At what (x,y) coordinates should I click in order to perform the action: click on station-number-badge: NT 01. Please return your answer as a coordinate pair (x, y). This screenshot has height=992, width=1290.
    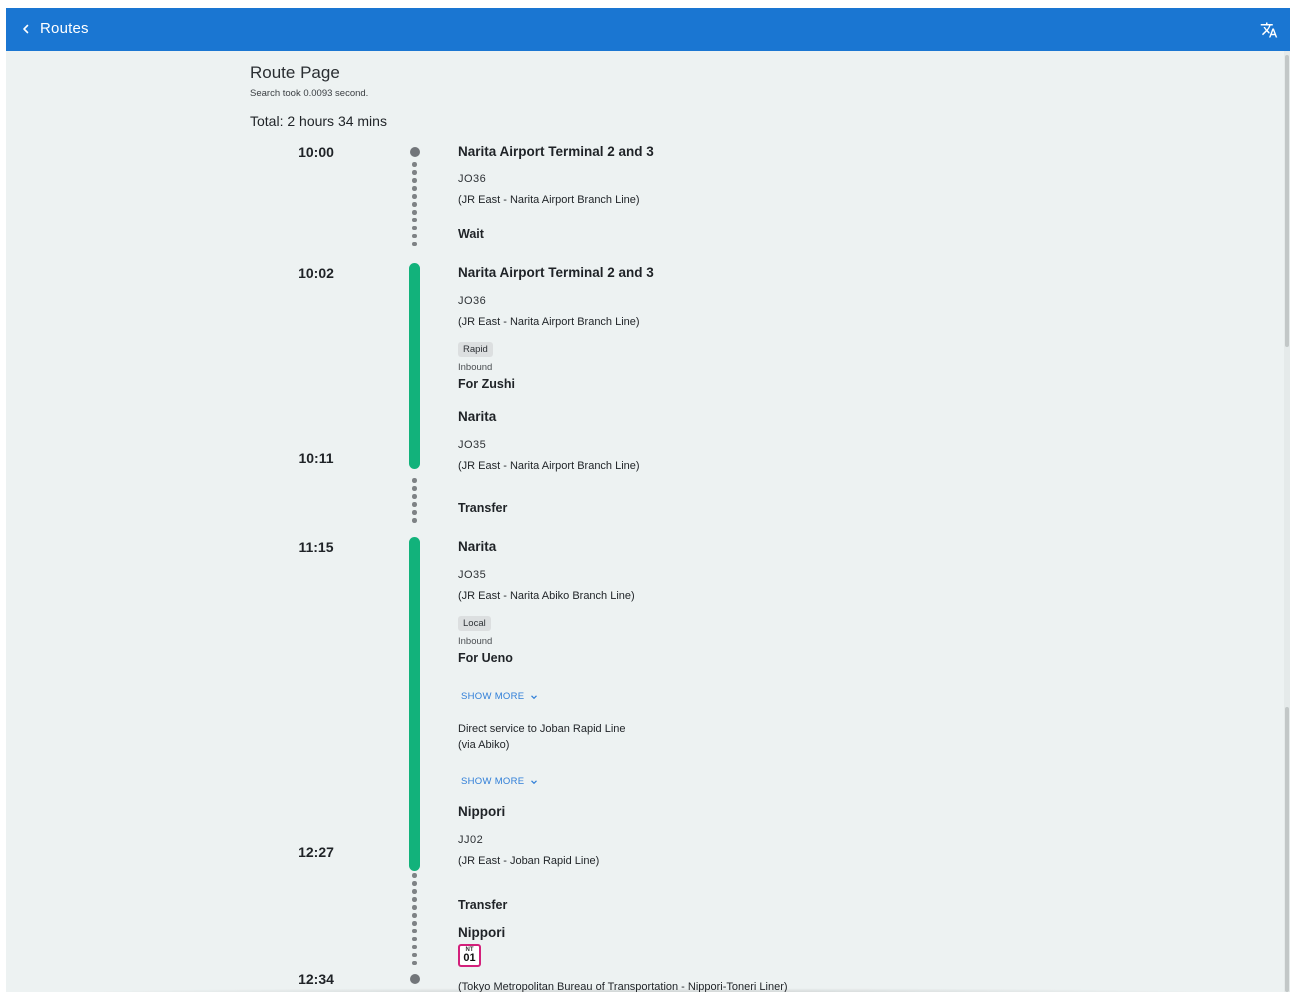
    Looking at the image, I should click on (469, 955).